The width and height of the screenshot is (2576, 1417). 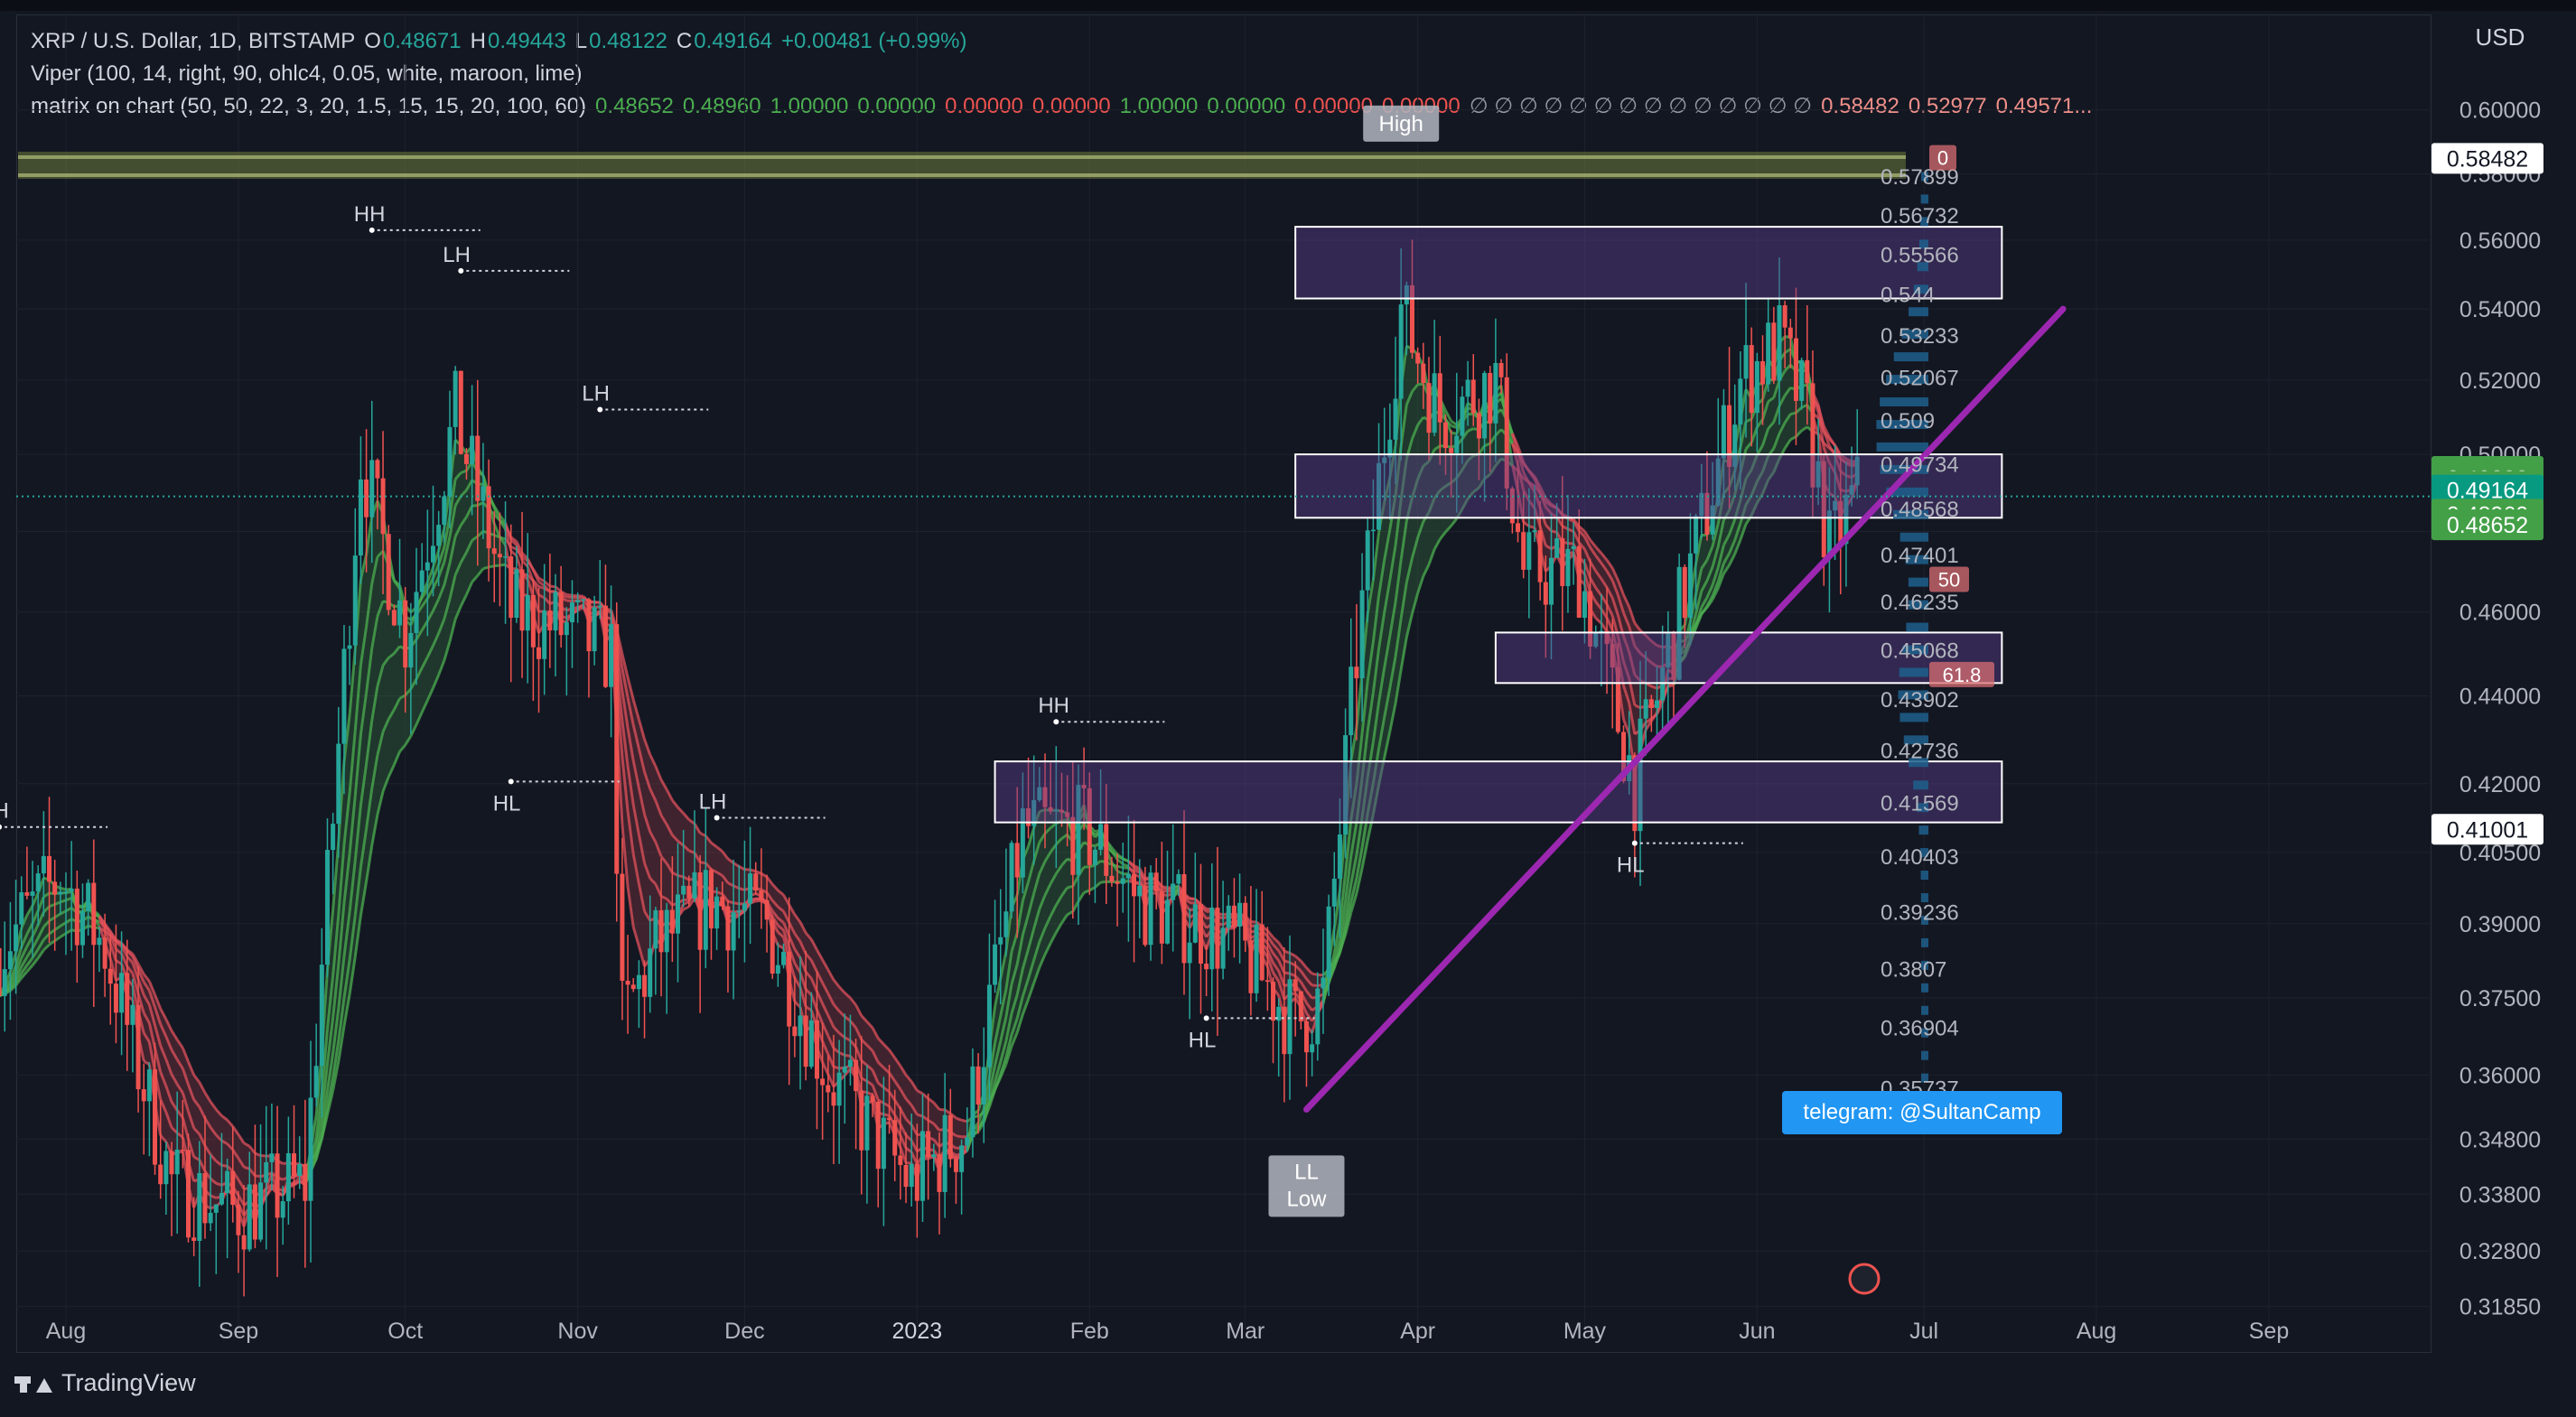 What do you see at coordinates (1498, 792) in the screenshot?
I see `supply-demand-zone` at bounding box center [1498, 792].